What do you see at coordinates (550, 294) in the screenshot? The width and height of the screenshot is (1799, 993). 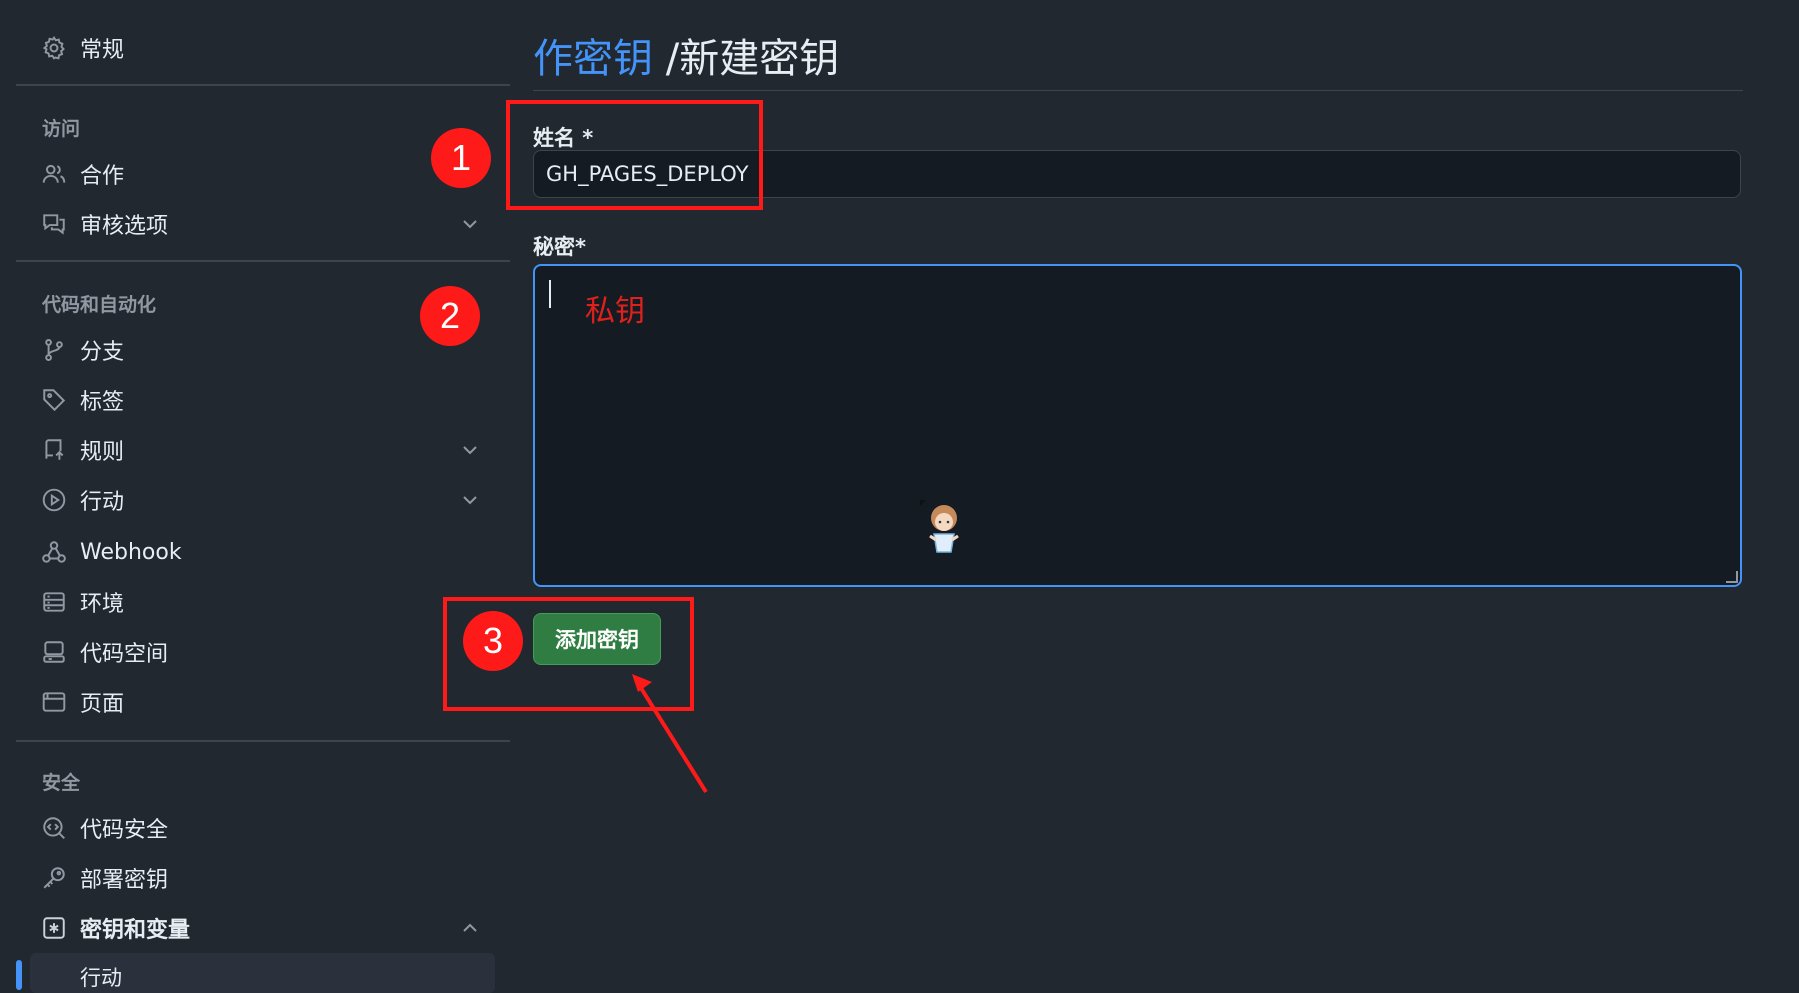 I see `text-caret` at bounding box center [550, 294].